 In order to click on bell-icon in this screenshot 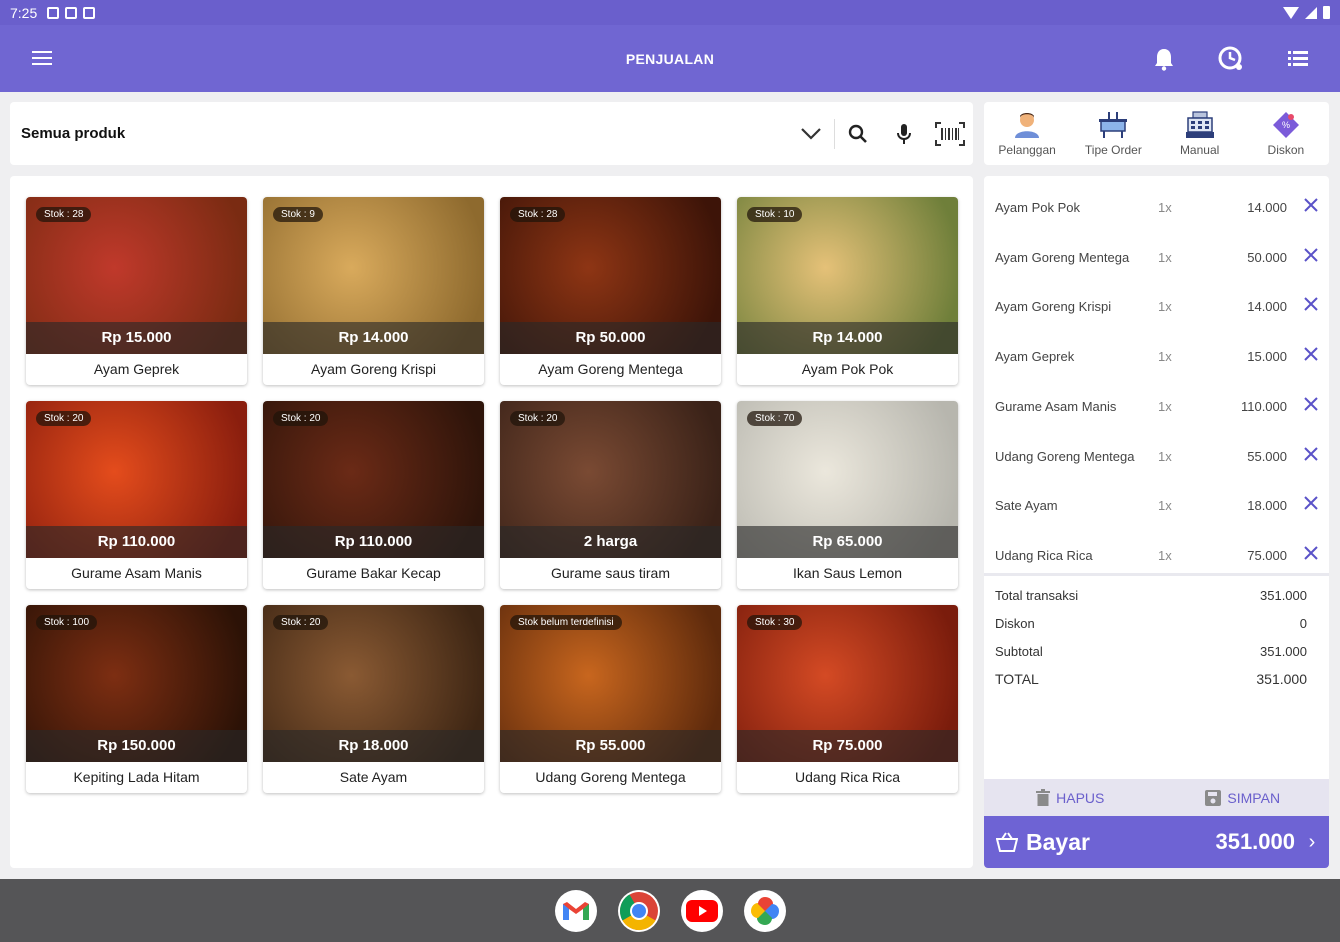, I will do `click(1164, 59)`.